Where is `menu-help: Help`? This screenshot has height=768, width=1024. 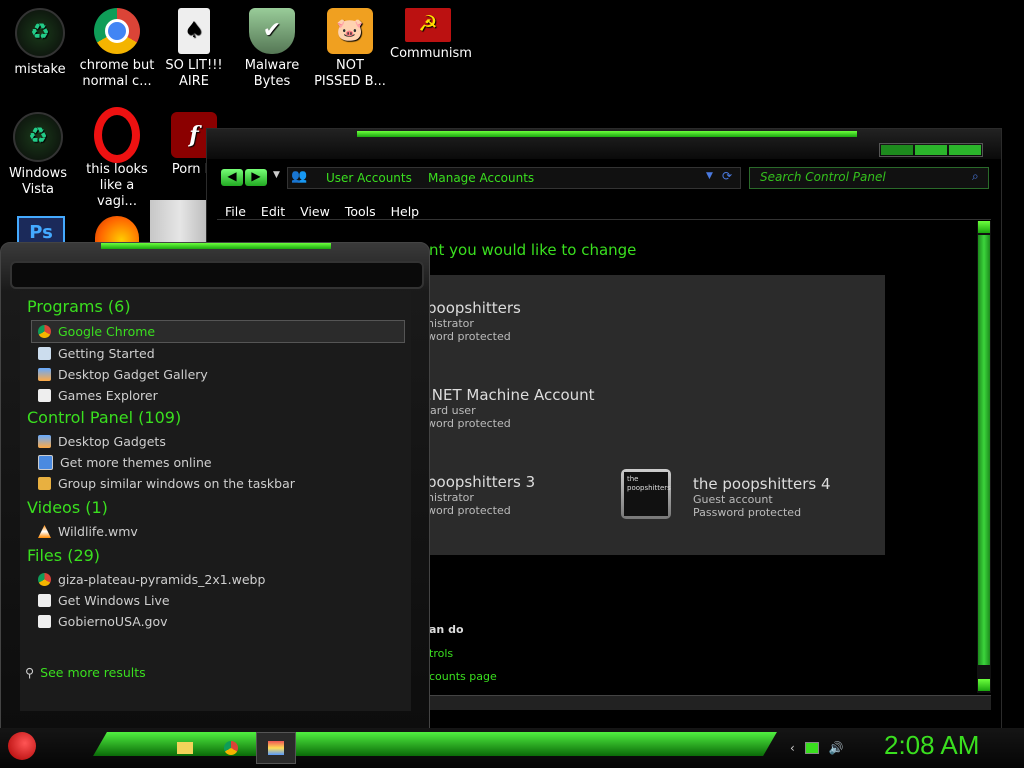 menu-help: Help is located at coordinates (405, 211).